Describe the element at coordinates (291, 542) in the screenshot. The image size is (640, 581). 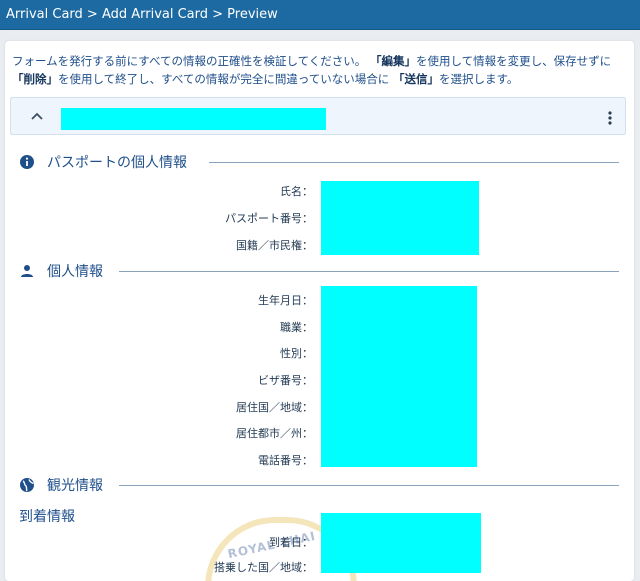
I see `field-label-arrival-date: 到着日：` at that location.